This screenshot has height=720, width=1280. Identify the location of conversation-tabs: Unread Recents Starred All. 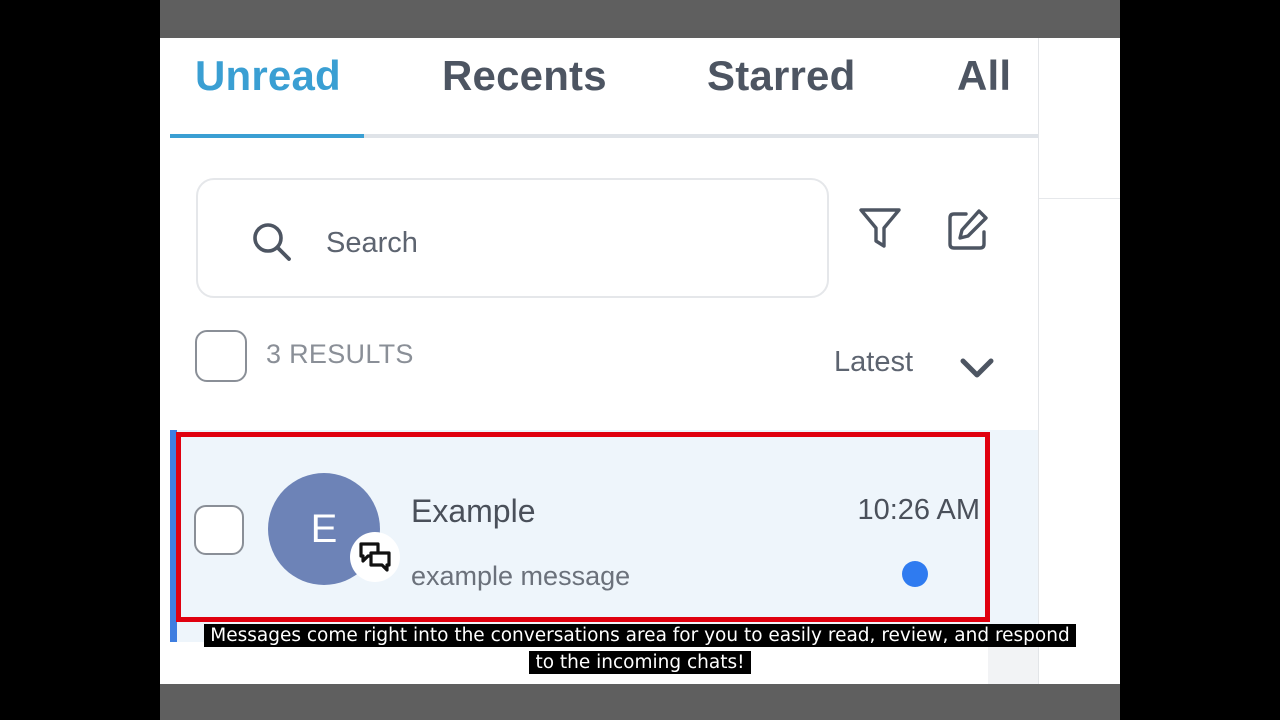
(599, 89).